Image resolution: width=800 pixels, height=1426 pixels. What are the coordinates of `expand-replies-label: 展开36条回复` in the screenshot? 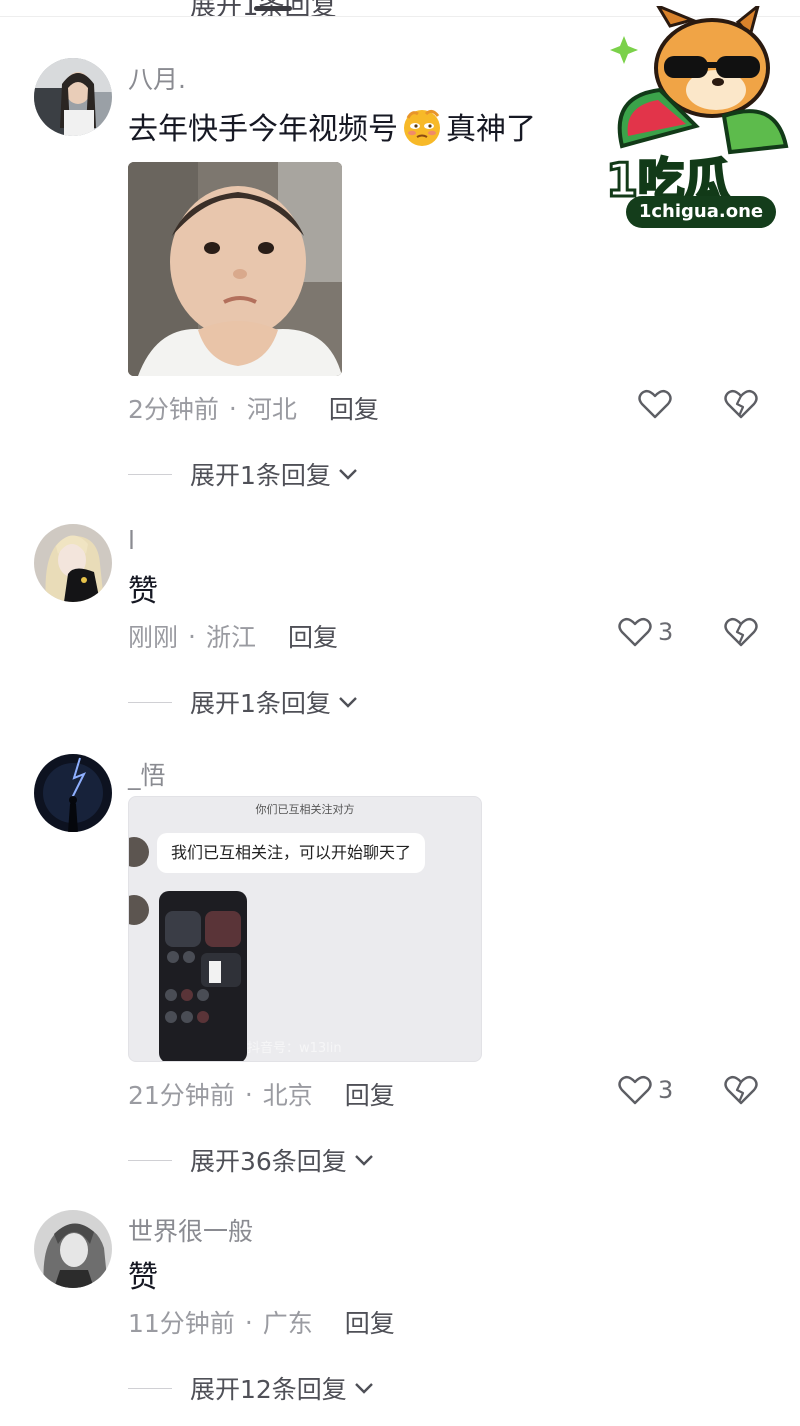 It's located at (268, 1161).